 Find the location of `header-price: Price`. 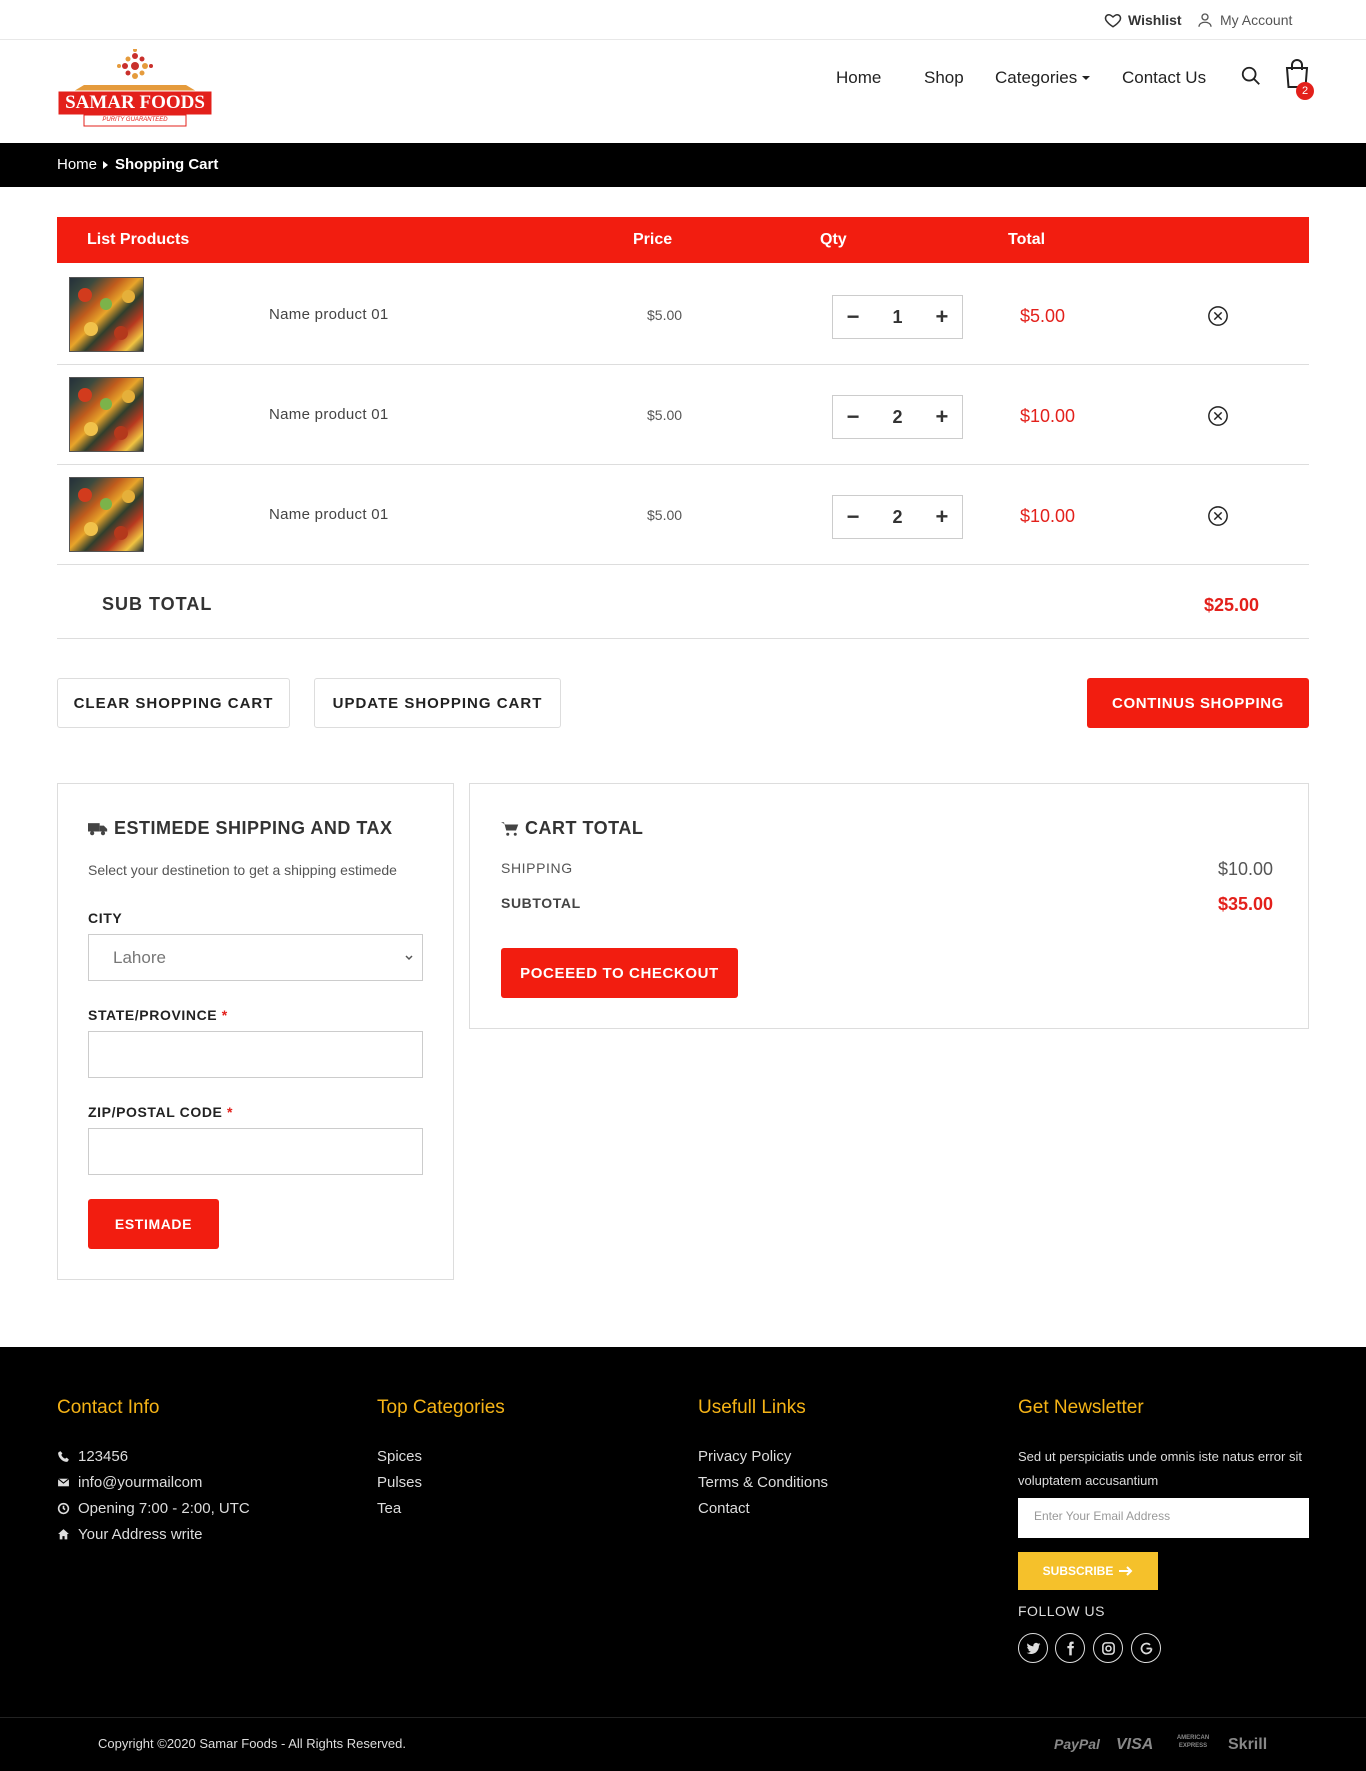

header-price: Price is located at coordinates (653, 239).